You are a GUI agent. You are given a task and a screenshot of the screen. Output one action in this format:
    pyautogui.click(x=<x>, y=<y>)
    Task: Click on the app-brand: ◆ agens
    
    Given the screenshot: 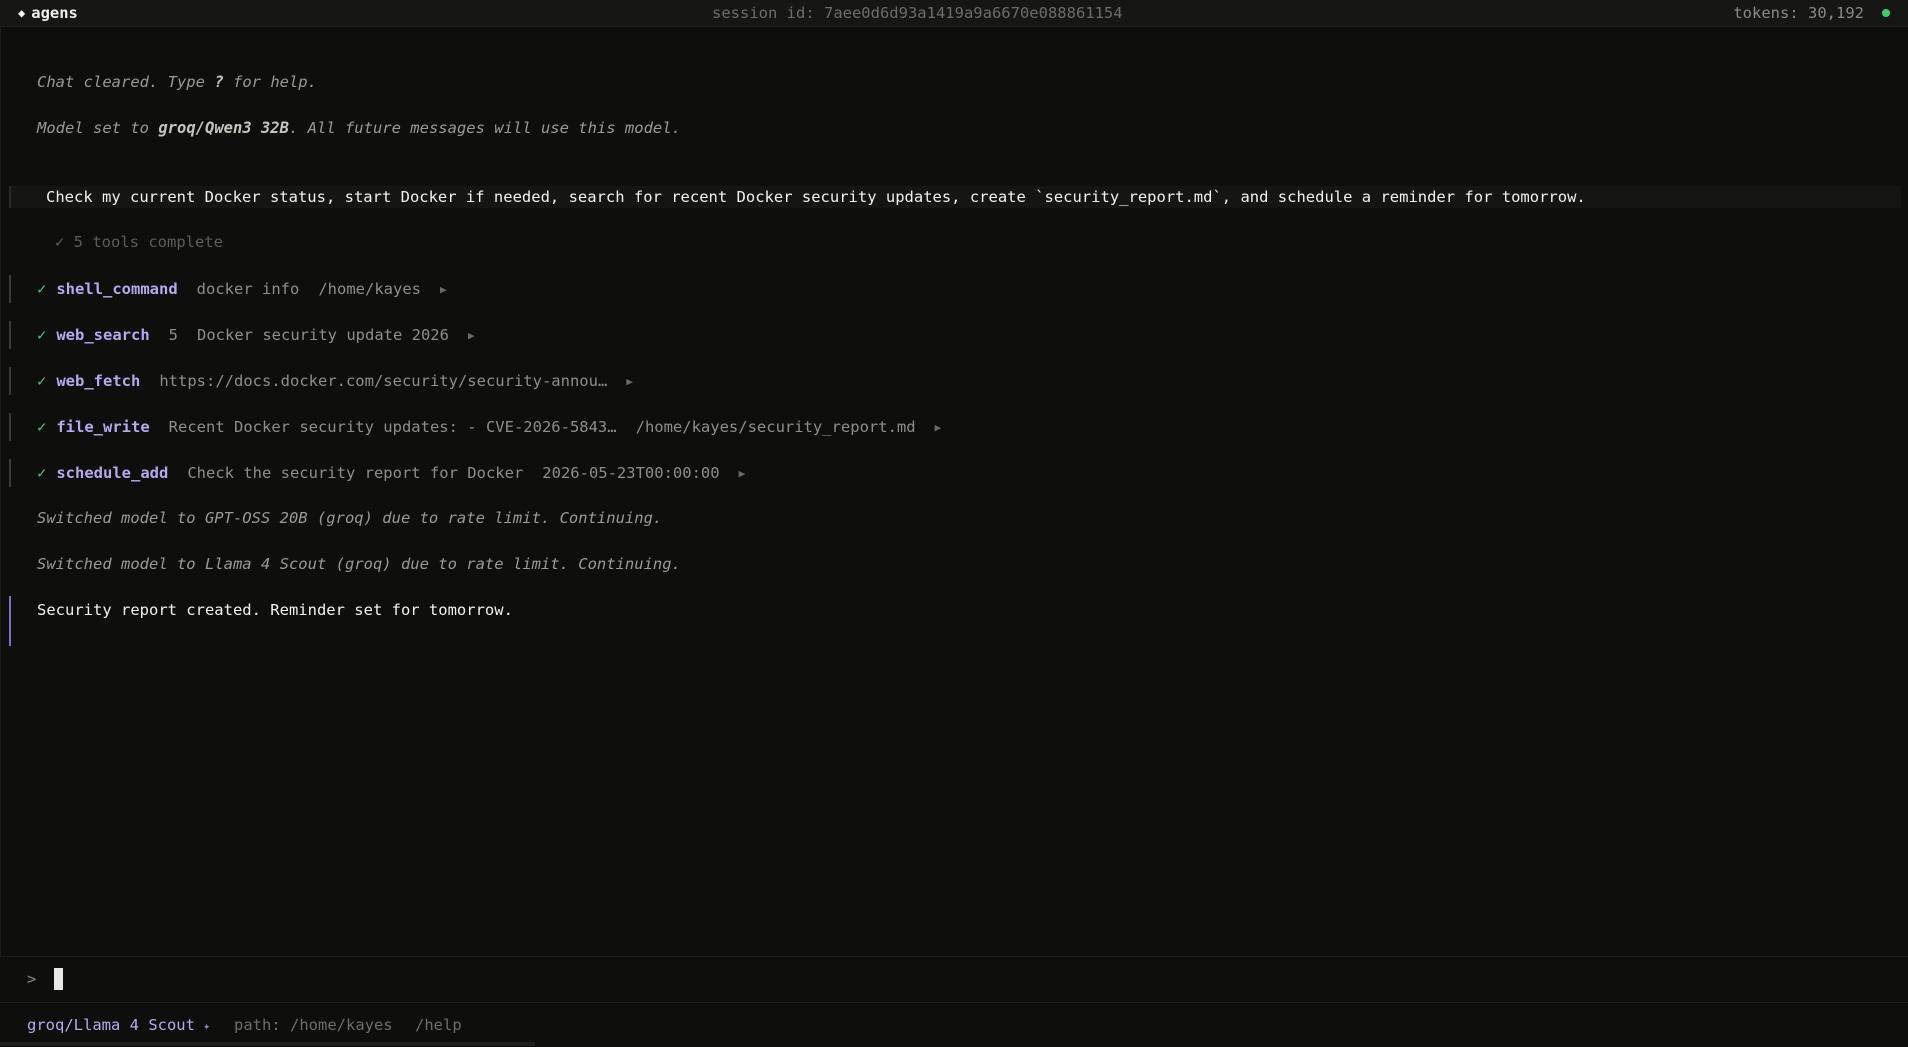 What is the action you would take?
    pyautogui.click(x=48, y=13)
    